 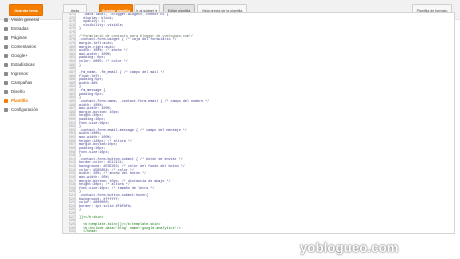 What do you see at coordinates (258, 232) in the screenshot?
I see `code-line: 531 </head>` at bounding box center [258, 232].